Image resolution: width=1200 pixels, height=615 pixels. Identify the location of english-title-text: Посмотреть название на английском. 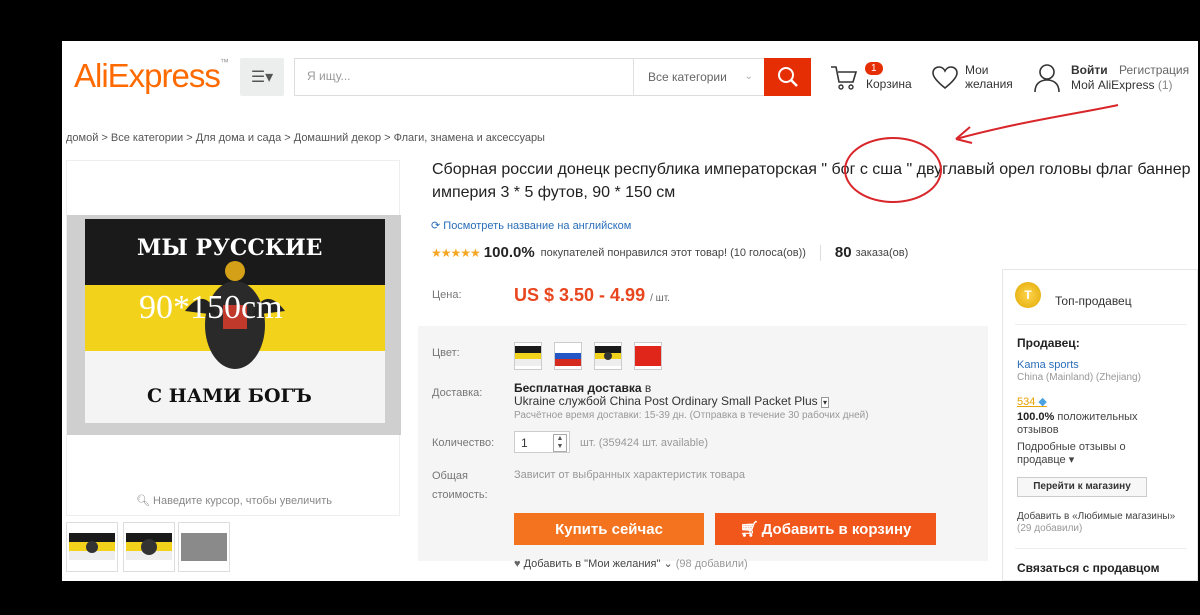
(537, 226).